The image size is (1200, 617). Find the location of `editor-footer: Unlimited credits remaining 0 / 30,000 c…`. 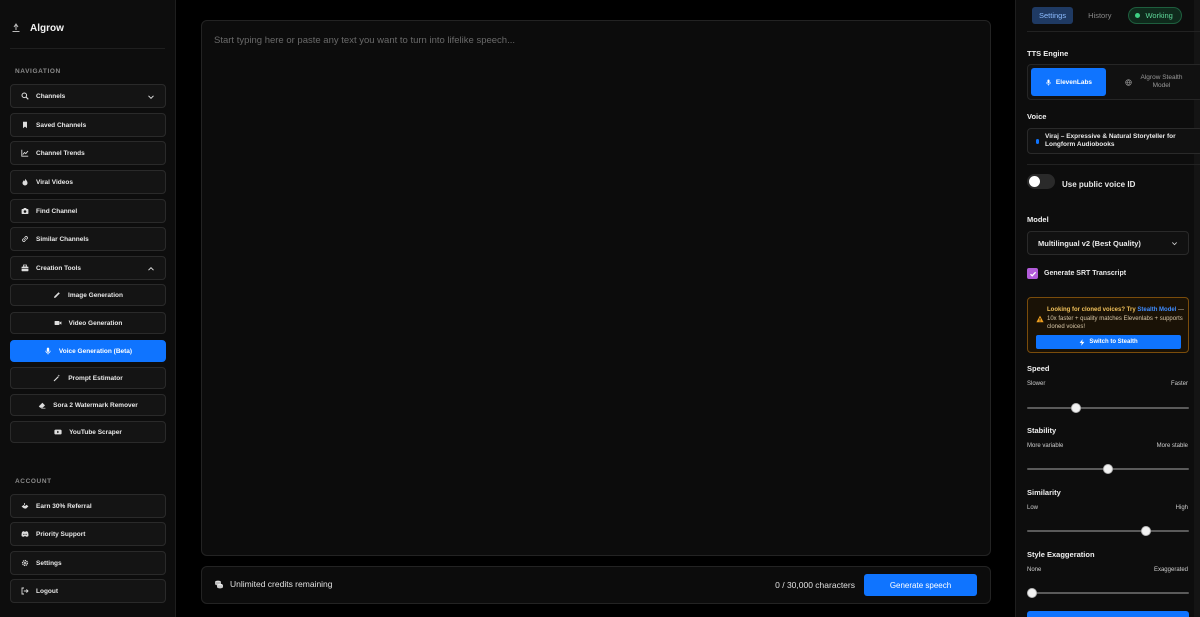

editor-footer: Unlimited credits remaining 0 / 30,000 c… is located at coordinates (596, 585).